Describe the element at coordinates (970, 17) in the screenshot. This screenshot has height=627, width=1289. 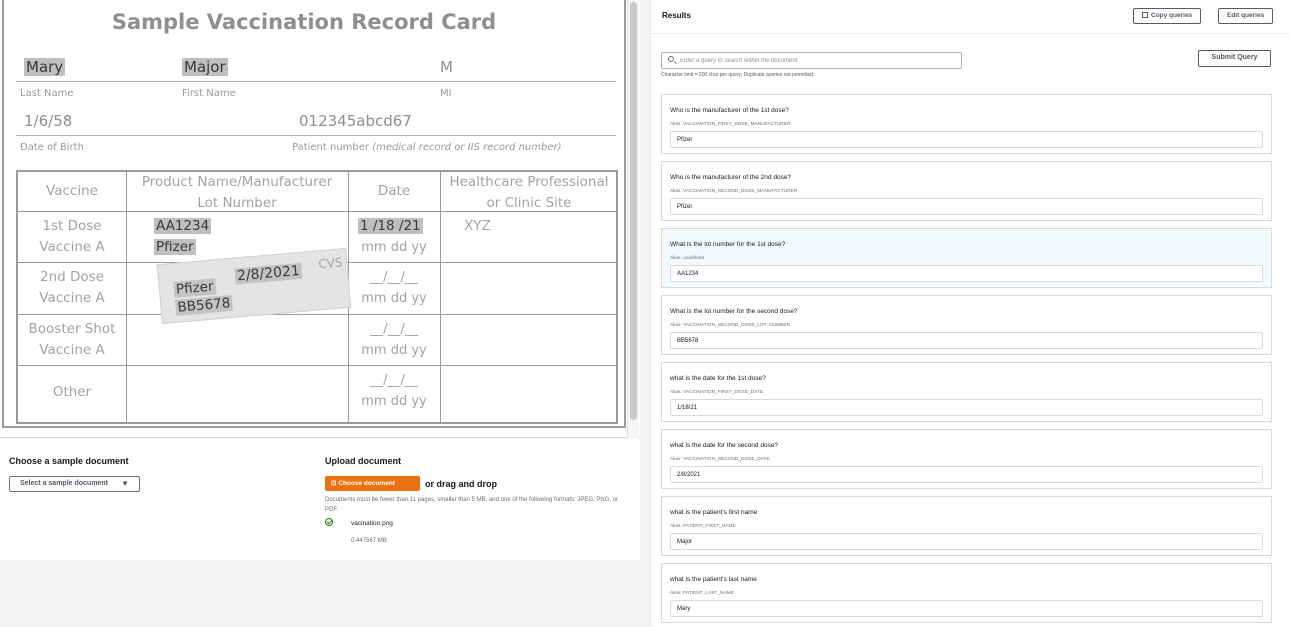
I see `results-header: Results Copy queries Edit queries` at that location.